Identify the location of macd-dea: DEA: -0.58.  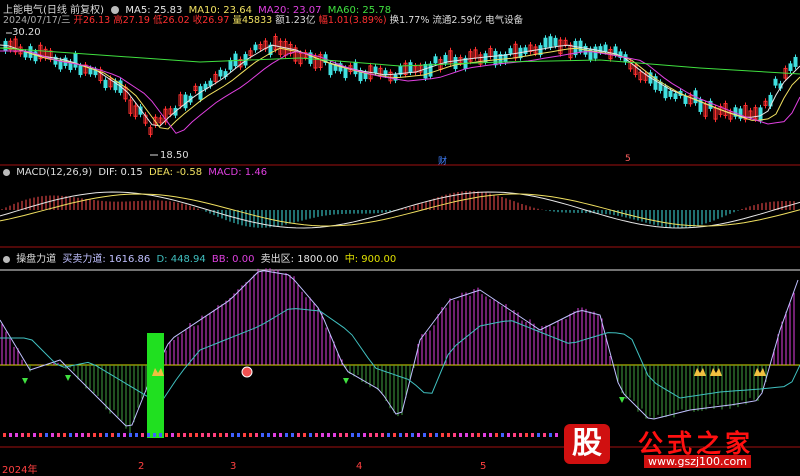
(175, 172).